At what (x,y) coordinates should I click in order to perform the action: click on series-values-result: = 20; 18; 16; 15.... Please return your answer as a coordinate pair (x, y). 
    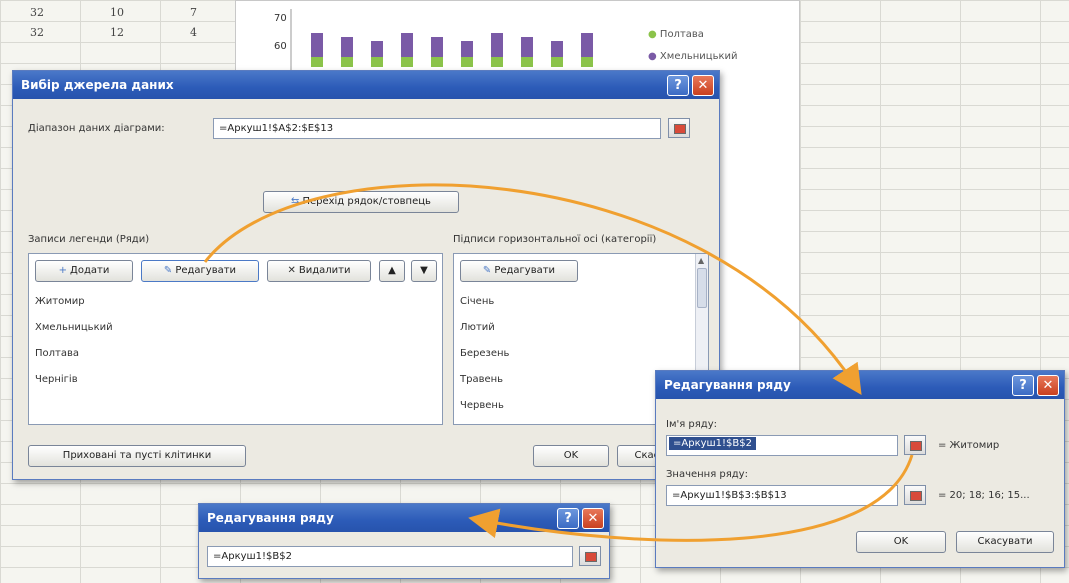
    Looking at the image, I should click on (984, 495).